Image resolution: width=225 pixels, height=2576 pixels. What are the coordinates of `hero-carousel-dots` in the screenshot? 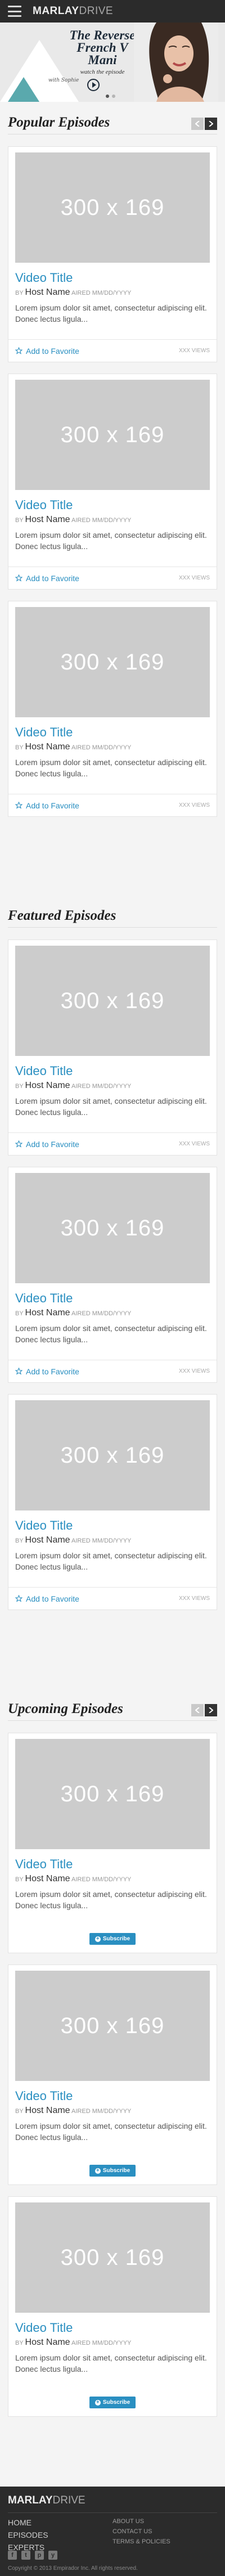 It's located at (110, 96).